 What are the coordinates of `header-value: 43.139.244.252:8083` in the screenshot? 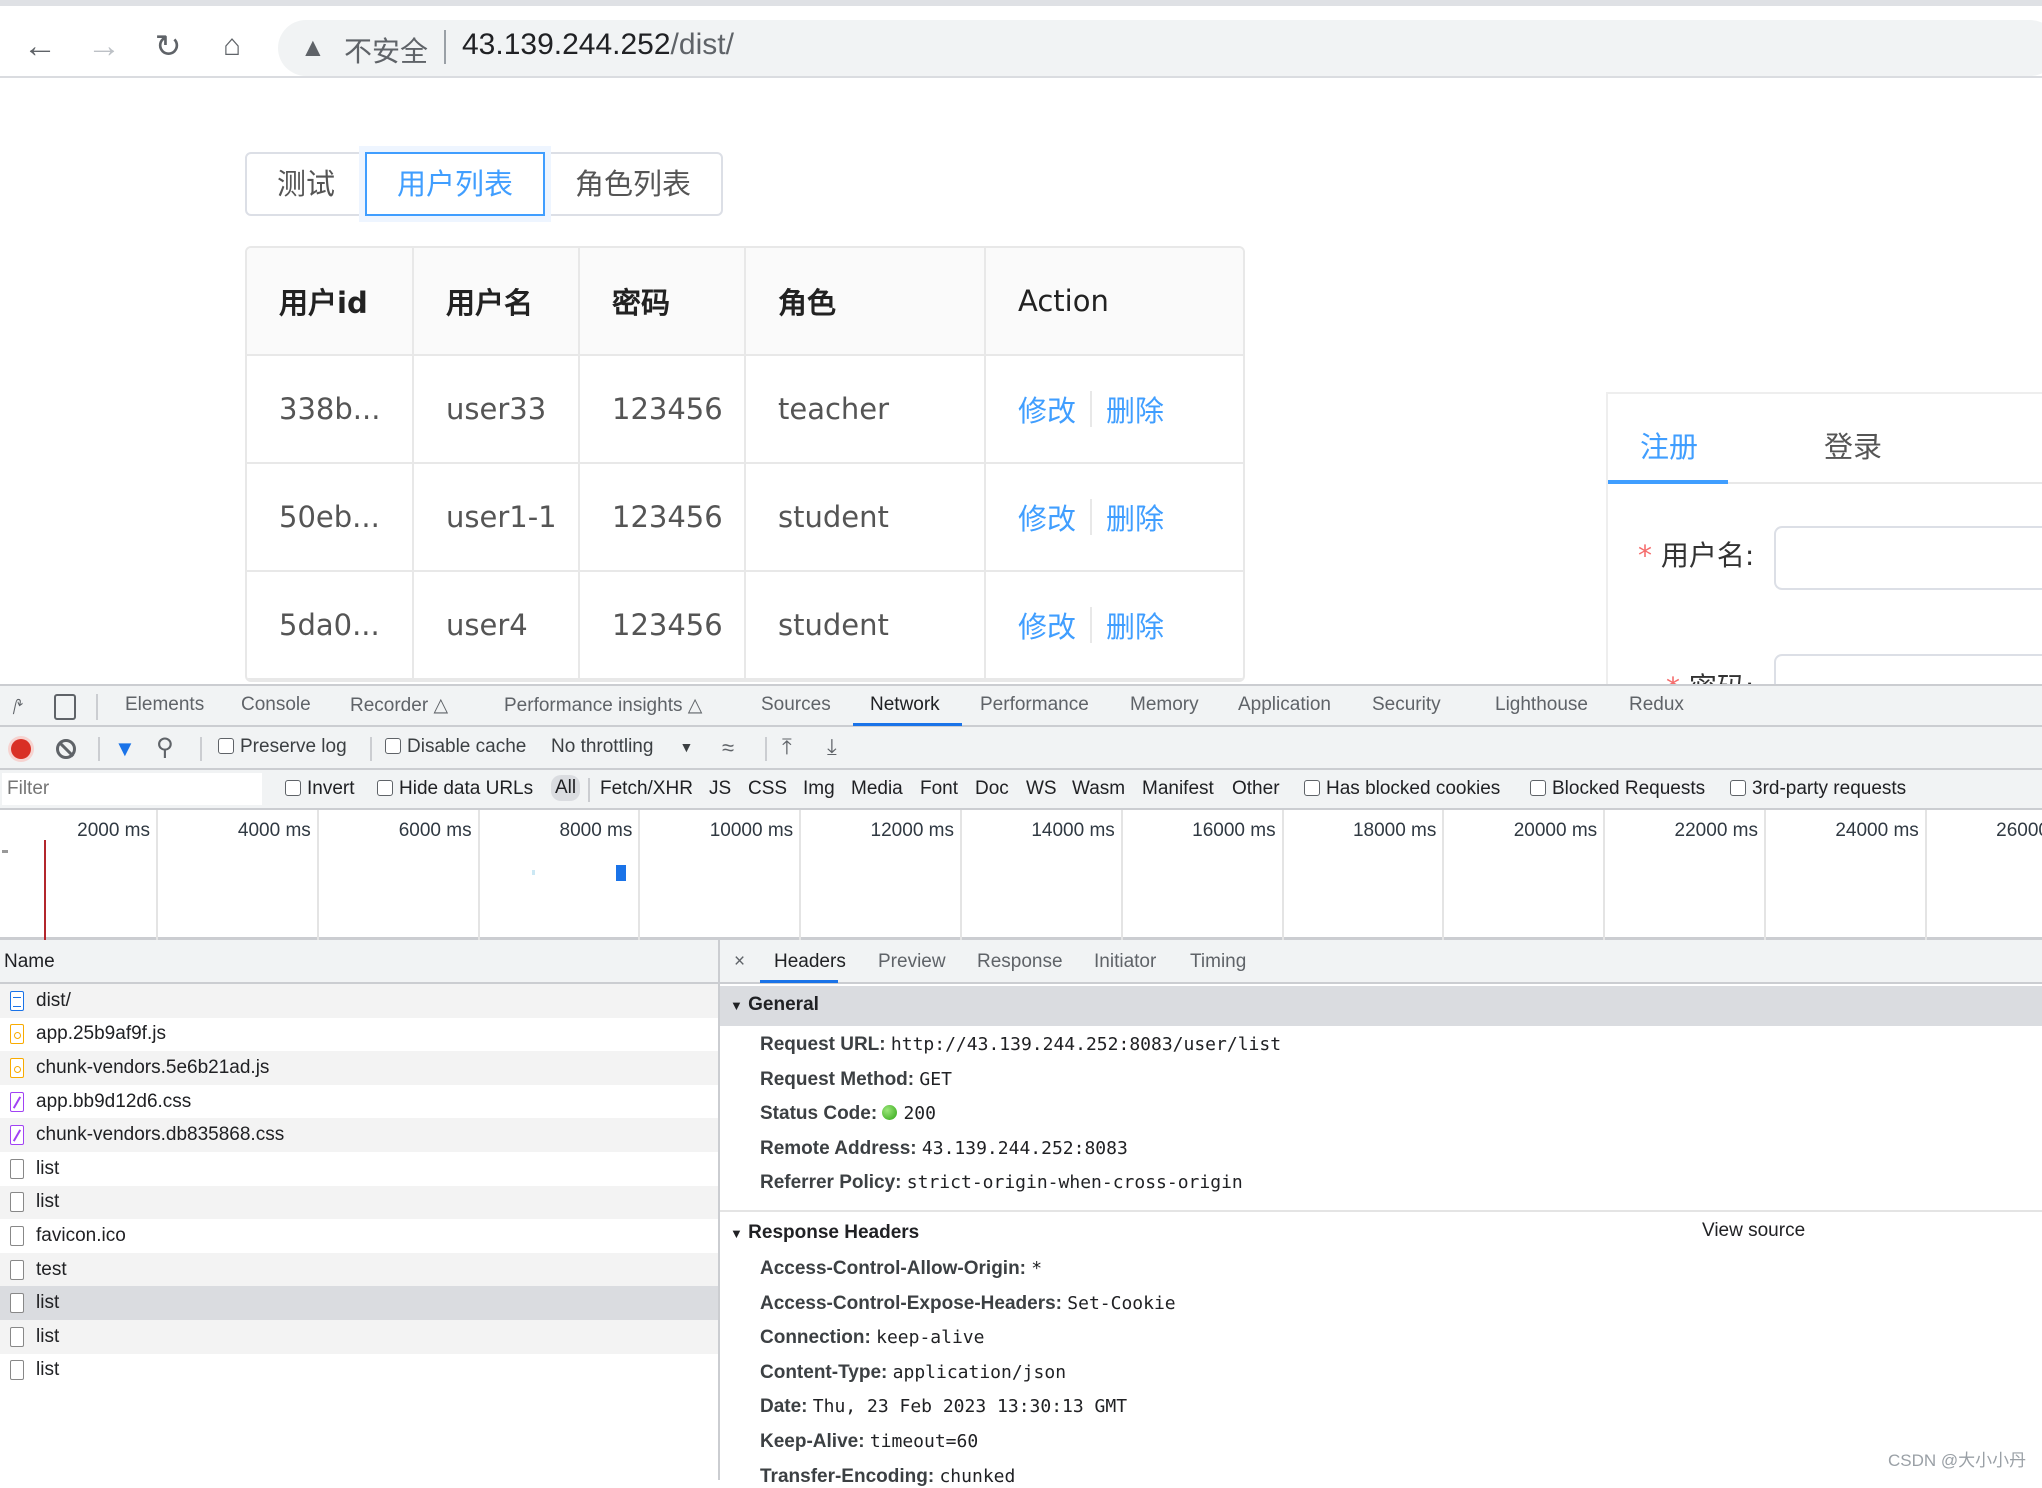 It's located at (1025, 1148).